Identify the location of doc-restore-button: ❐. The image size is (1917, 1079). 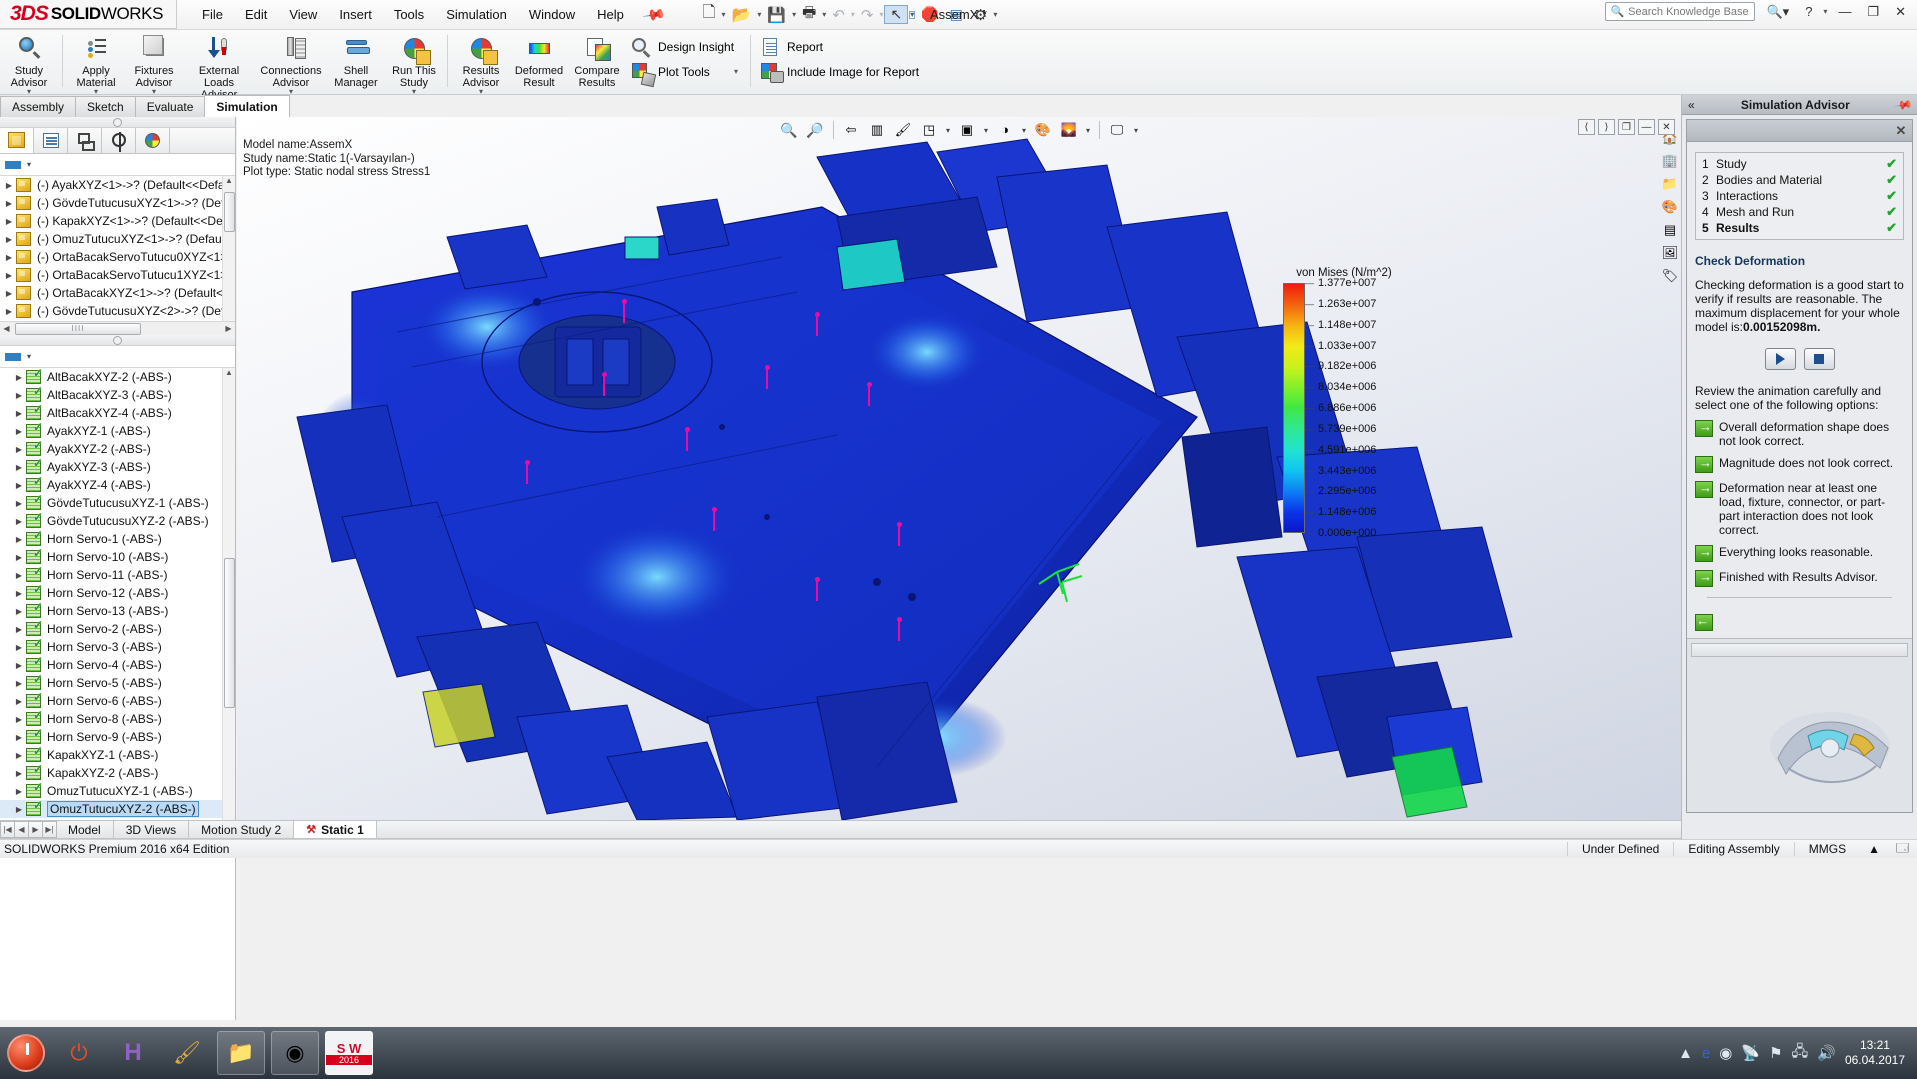
(1626, 127).